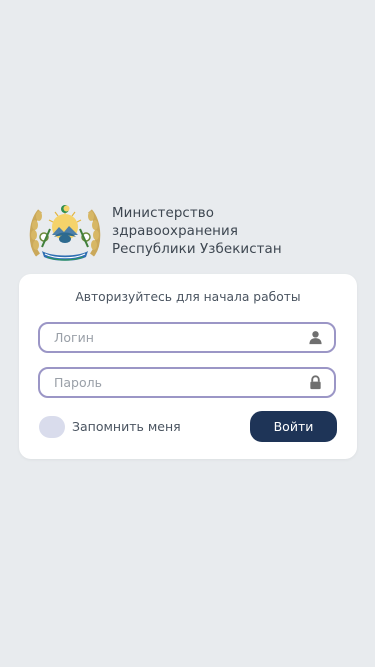 Image resolution: width=375 pixels, height=667 pixels. What do you see at coordinates (315, 338) in the screenshot?
I see `user-icon` at bounding box center [315, 338].